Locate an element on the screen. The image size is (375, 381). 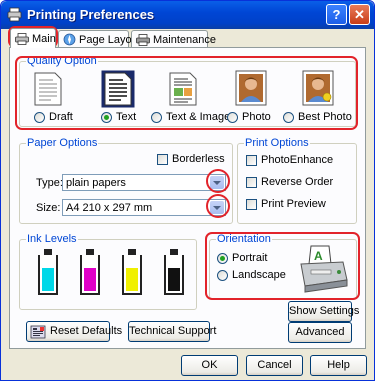
paper-size-value: A4 210 x 297 mm is located at coordinates (109, 208).